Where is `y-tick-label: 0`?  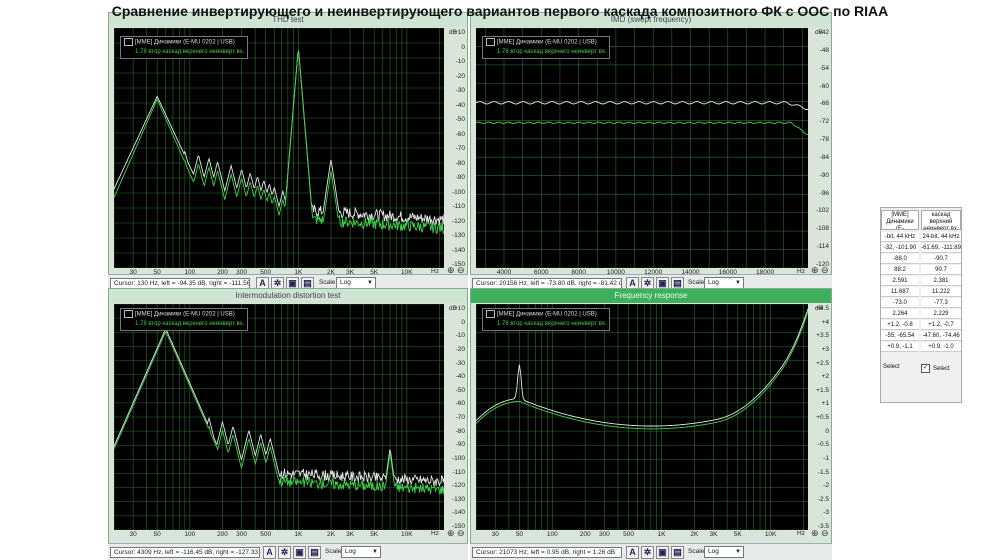 y-tick-label: 0 is located at coordinates (463, 47).